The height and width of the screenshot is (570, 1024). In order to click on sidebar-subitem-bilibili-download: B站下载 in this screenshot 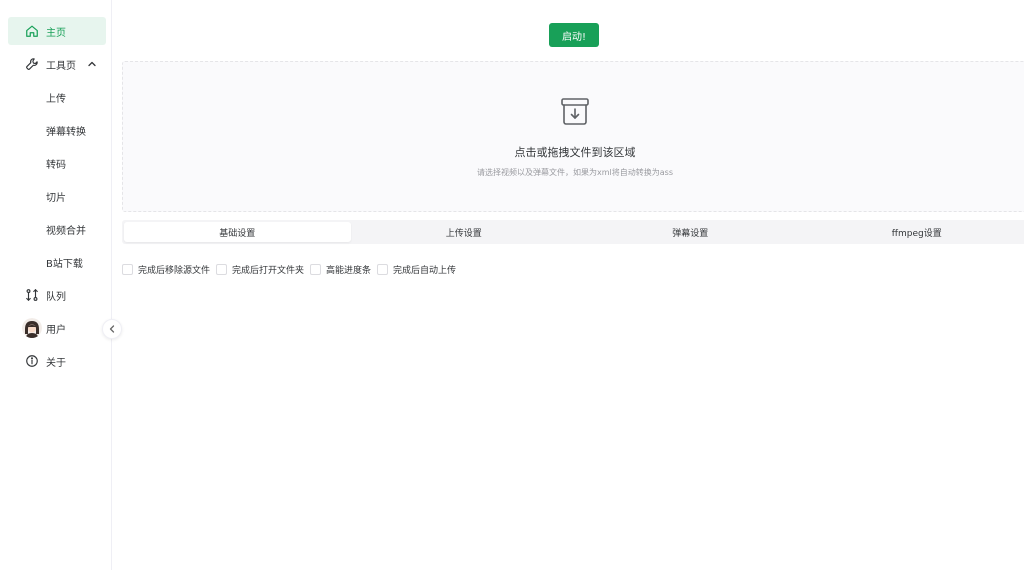, I will do `click(57, 262)`.